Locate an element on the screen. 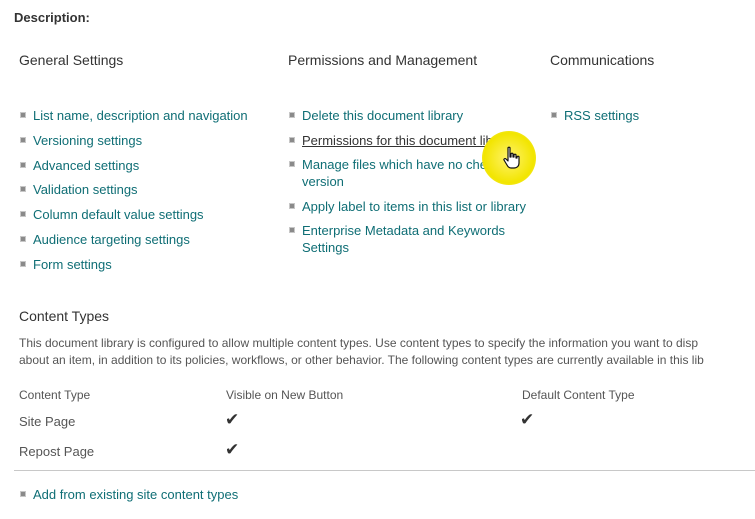 The width and height of the screenshot is (755, 519). communications-heading: Communications is located at coordinates (602, 60).